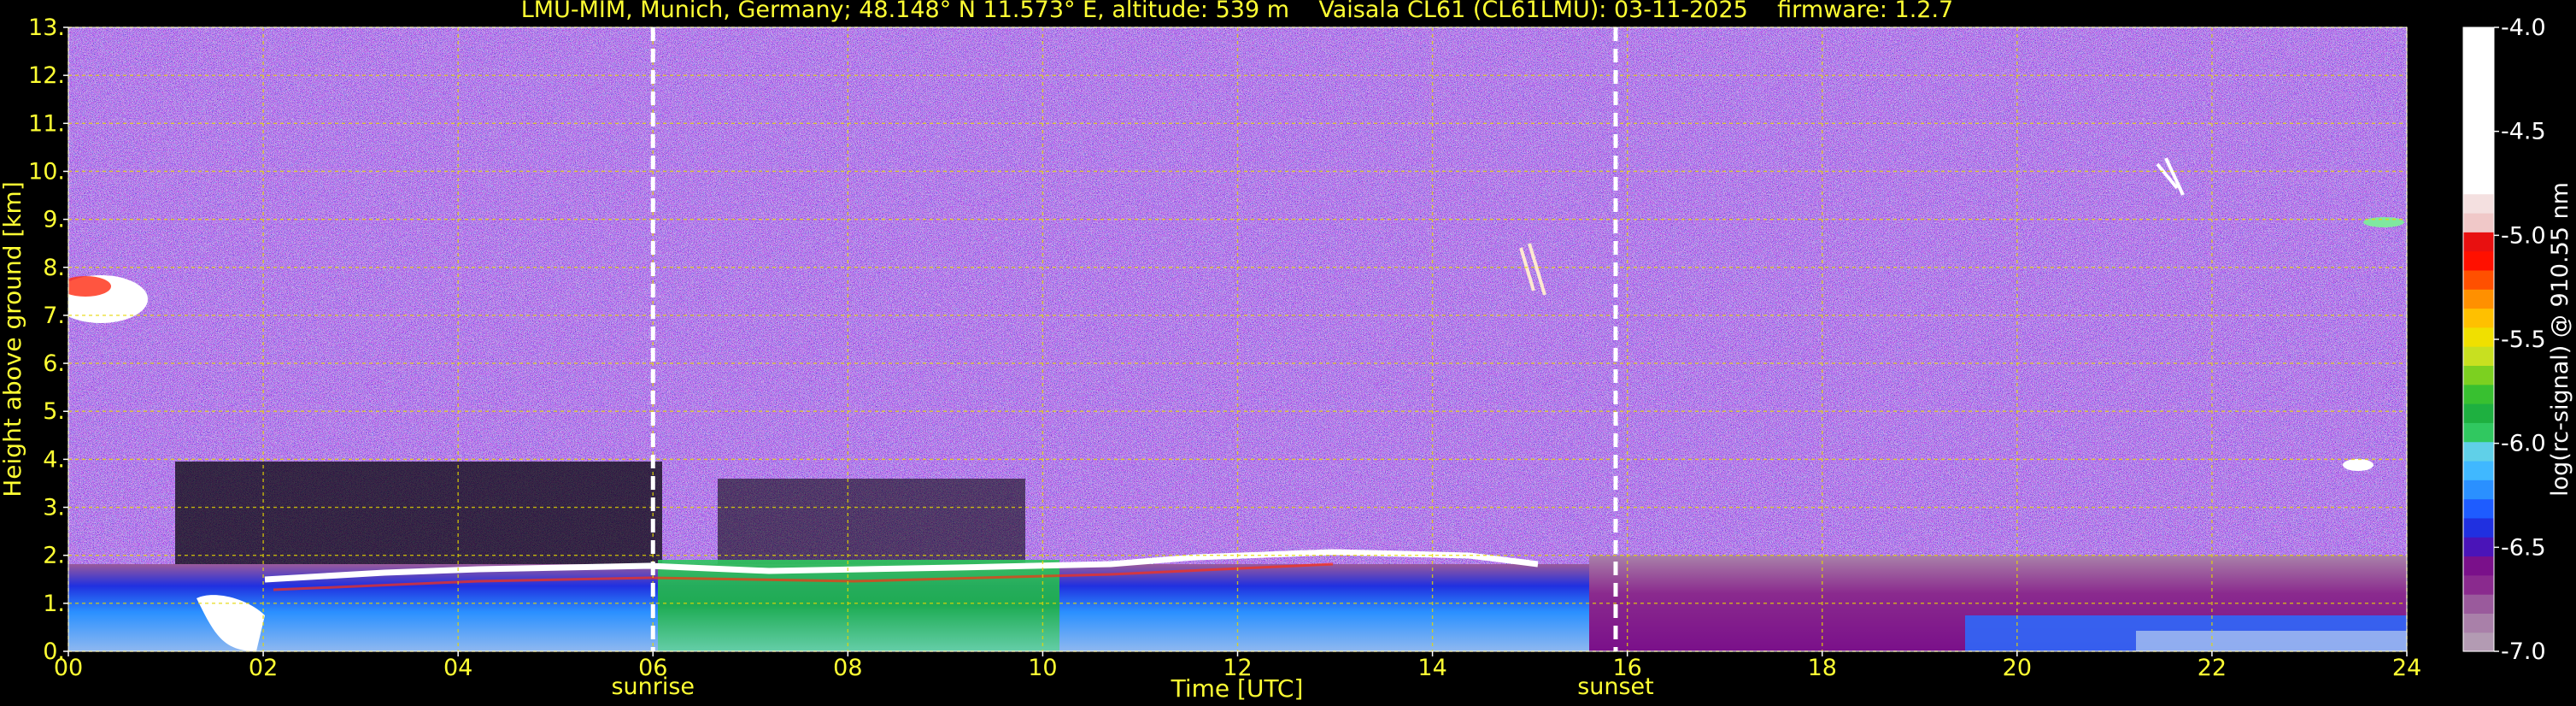 Image resolution: width=2576 pixels, height=706 pixels. I want to click on y-axis-ticks: 0. 1. 2. 3. 4. 5. 6. 7. 8. 9. 10. 11. 12. 13., so click(48, 340).